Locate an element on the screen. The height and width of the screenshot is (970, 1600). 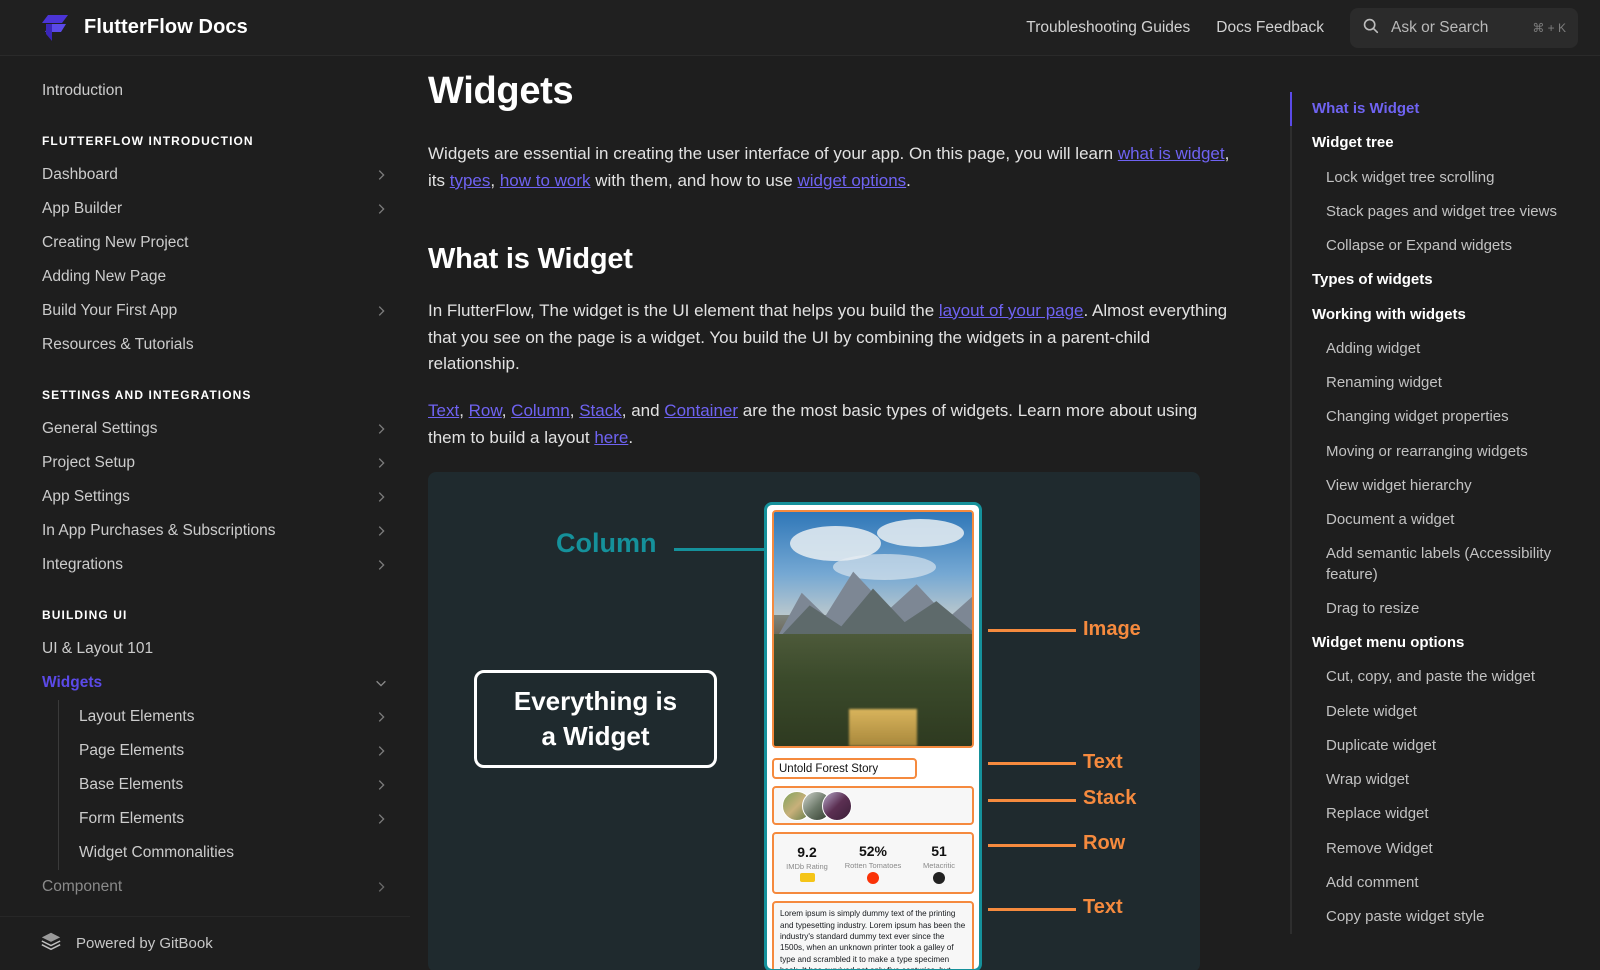
toc-item: Stack pages and widget tree views is located at coordinates (1435, 211).